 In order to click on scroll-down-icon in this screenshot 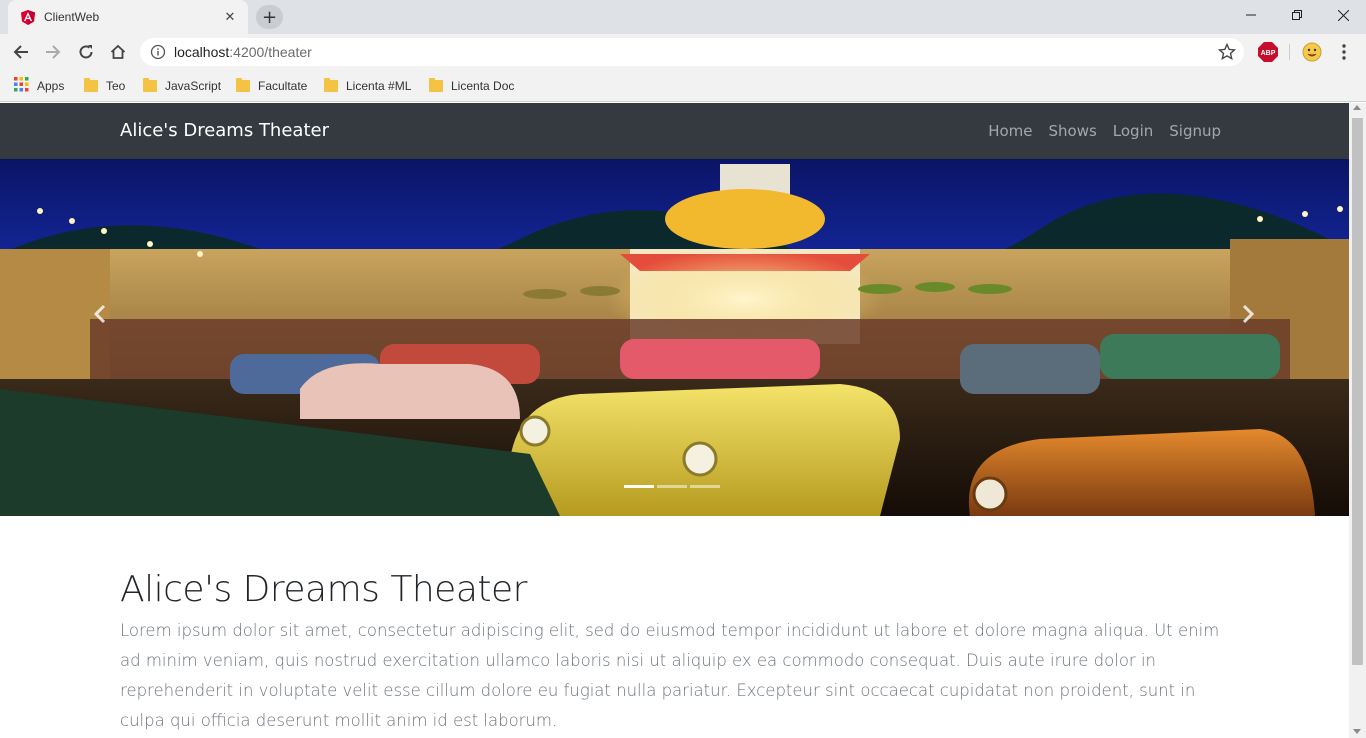, I will do `click(1357, 731)`.